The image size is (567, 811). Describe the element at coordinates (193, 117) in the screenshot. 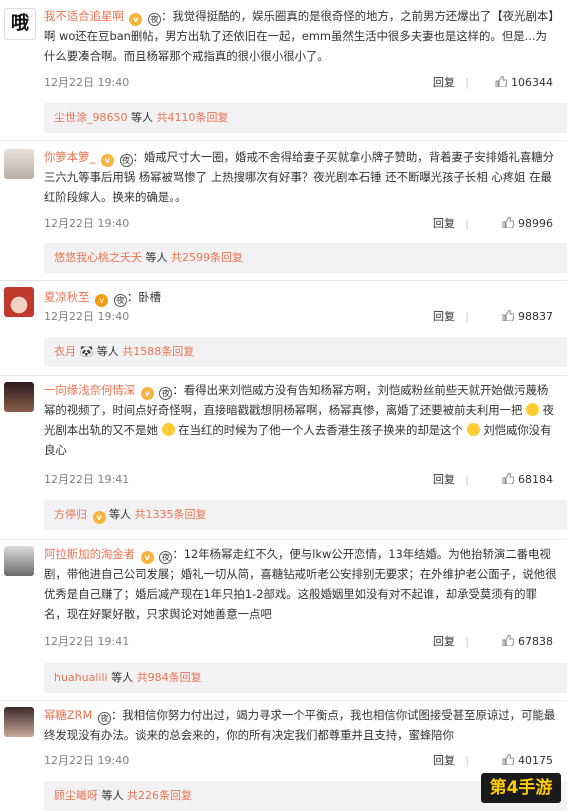

I see `more-replies-link: 共4110条回复` at that location.